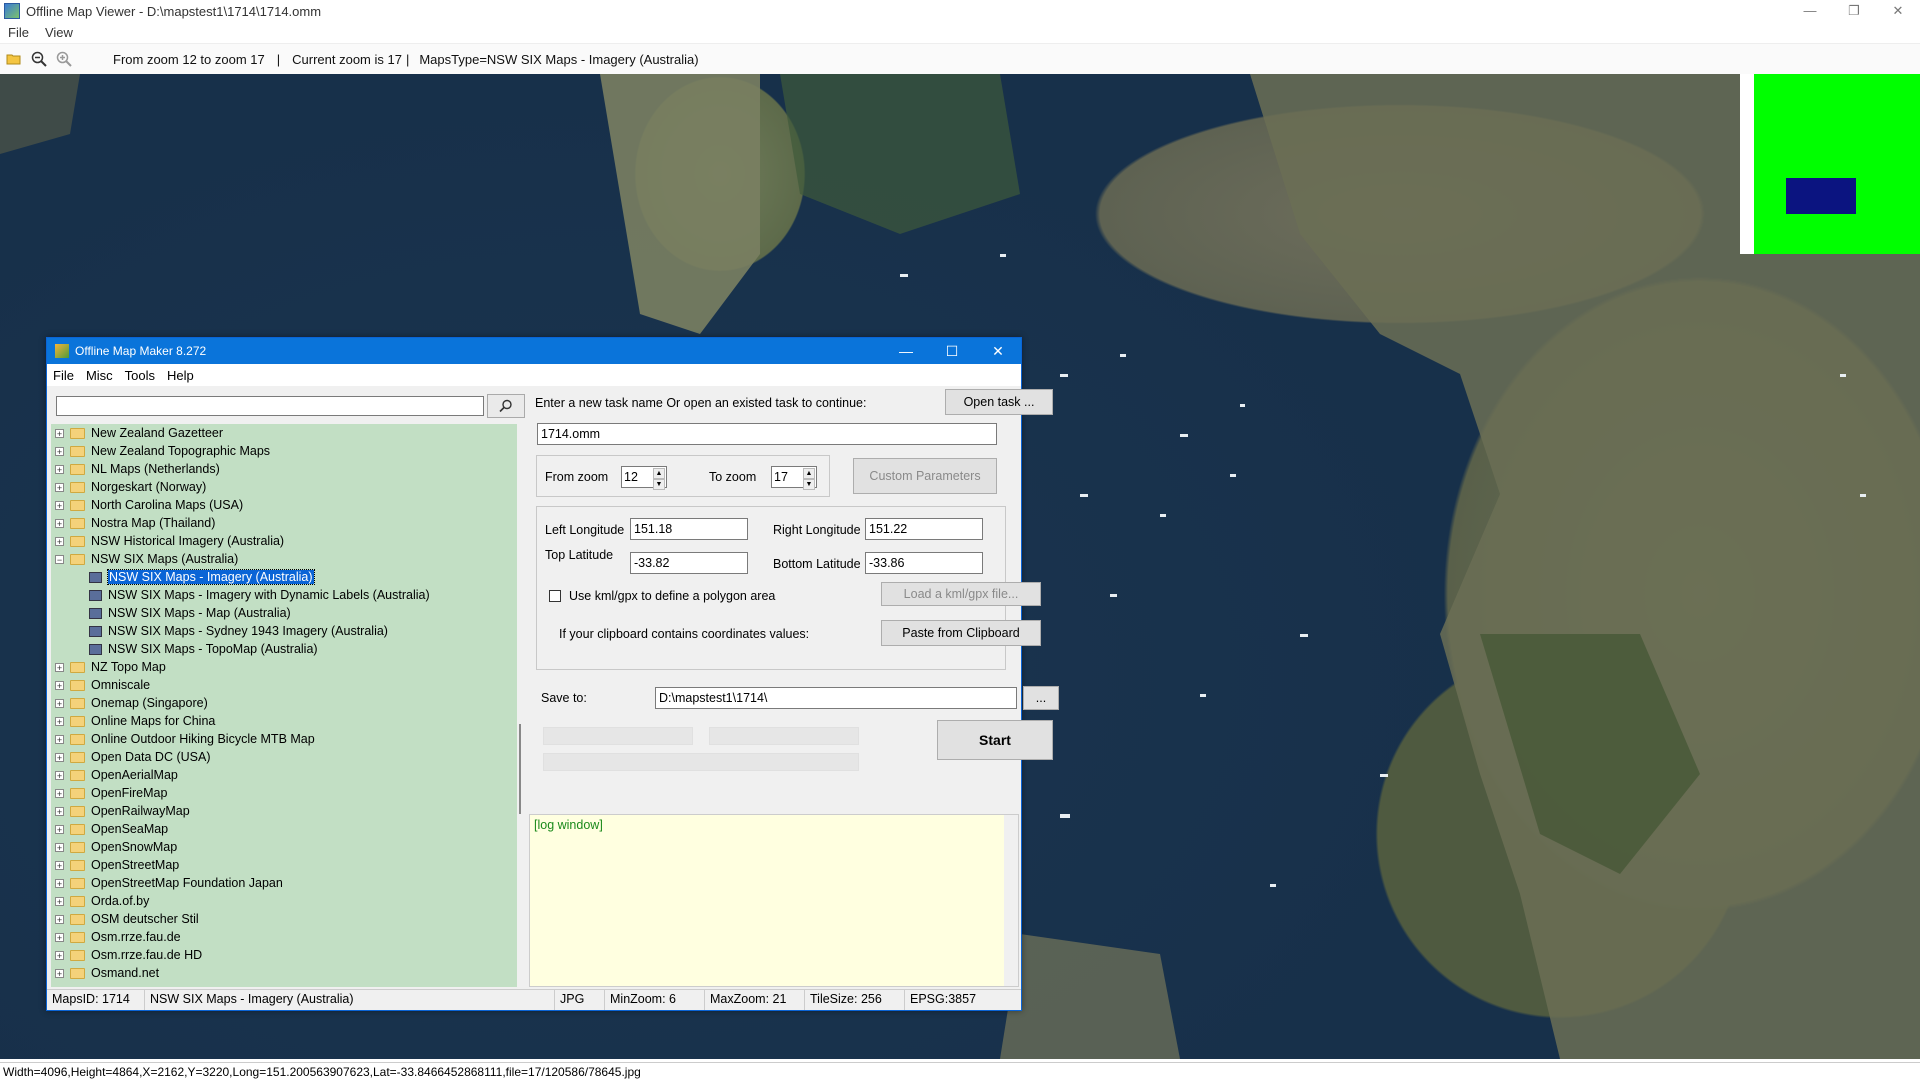  What do you see at coordinates (924, 529) in the screenshot?
I see `right-longitude-input: 151.22` at bounding box center [924, 529].